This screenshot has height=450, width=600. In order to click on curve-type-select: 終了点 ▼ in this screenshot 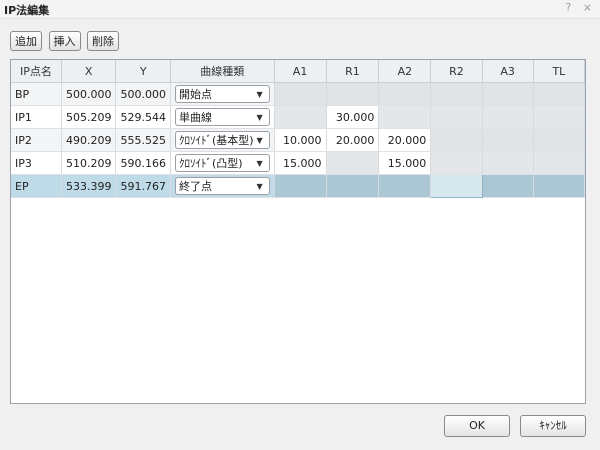, I will do `click(222, 186)`.